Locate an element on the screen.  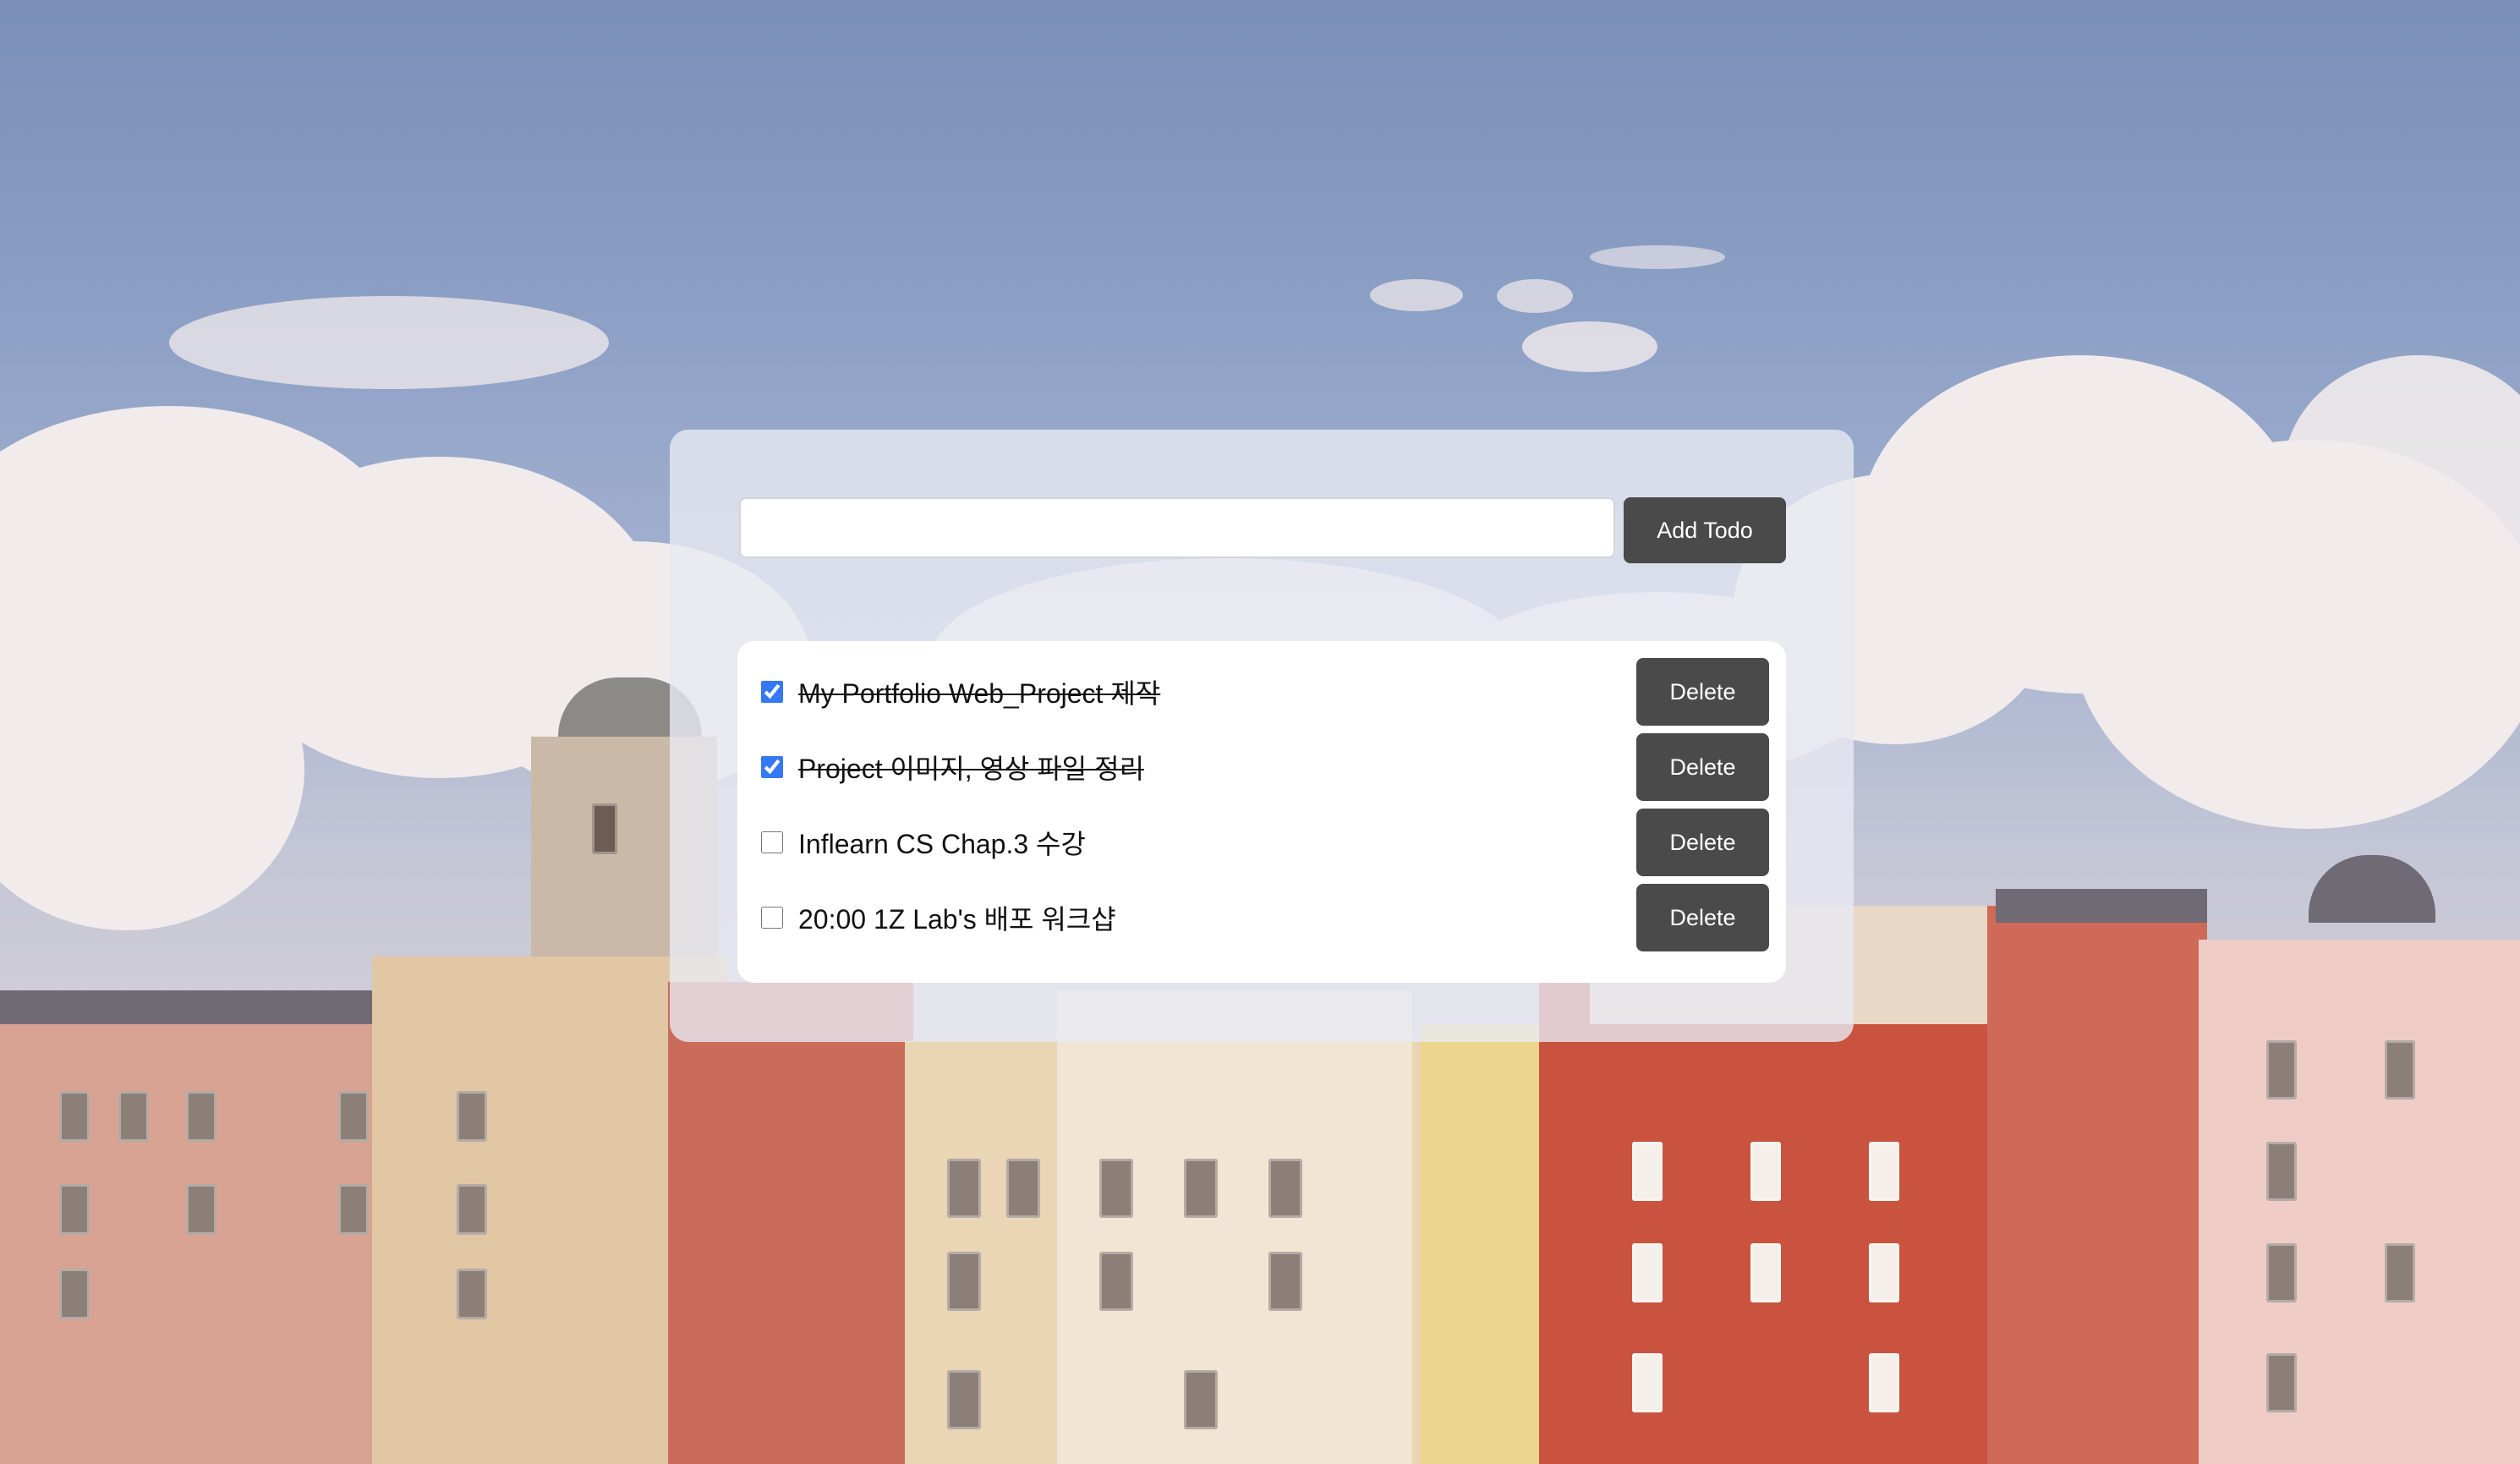
todo-input is located at coordinates (1177, 527).